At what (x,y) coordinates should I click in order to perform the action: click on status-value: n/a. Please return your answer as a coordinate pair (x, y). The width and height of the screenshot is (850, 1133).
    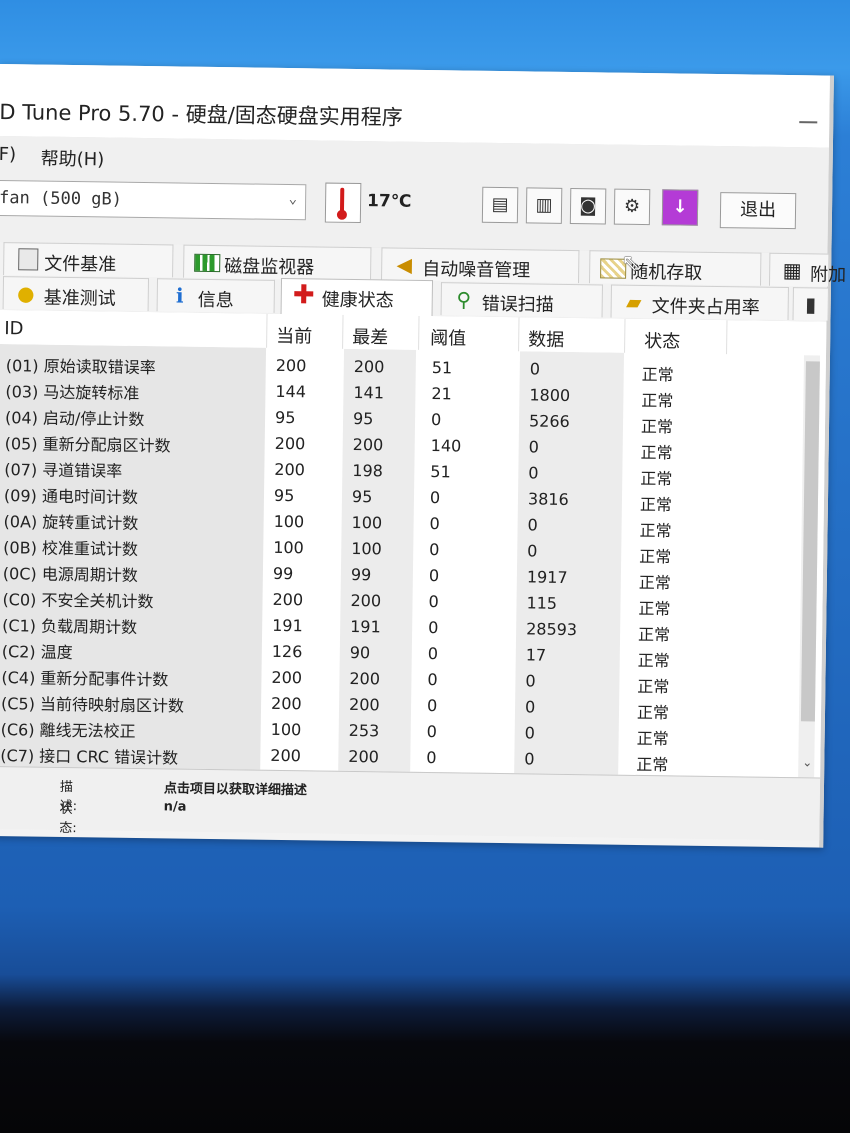
    Looking at the image, I should click on (175, 807).